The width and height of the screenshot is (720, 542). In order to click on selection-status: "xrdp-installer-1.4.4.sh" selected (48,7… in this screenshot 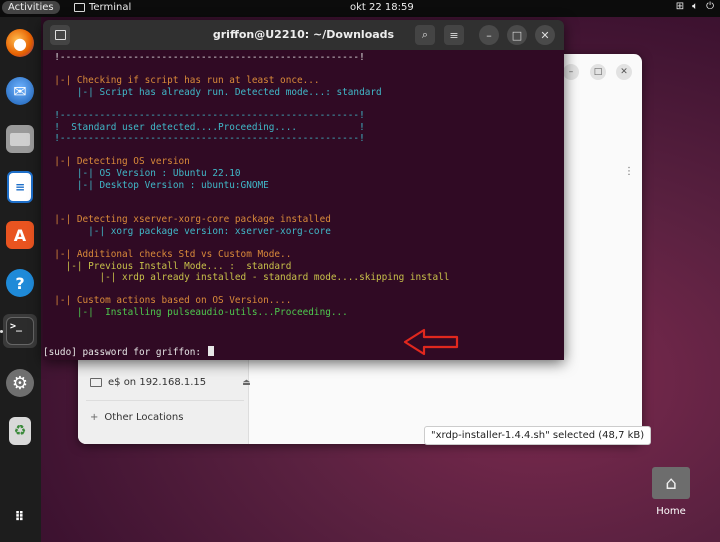, I will do `click(538, 435)`.